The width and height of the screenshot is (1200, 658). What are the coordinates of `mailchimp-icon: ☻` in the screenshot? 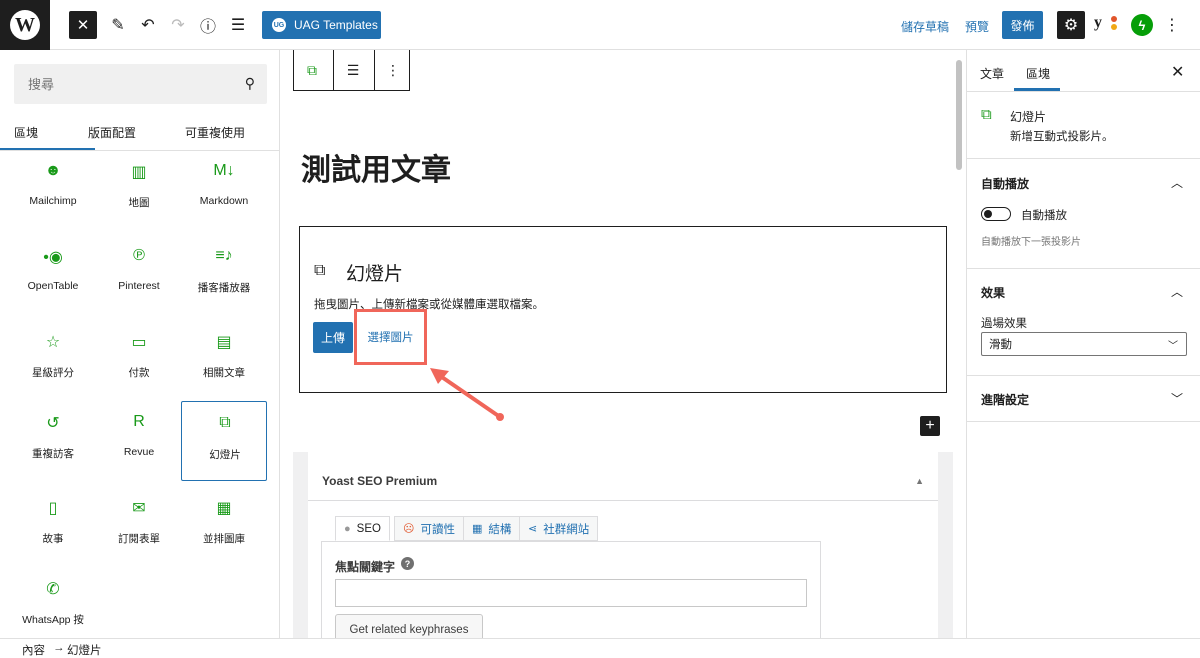 It's located at (53, 170).